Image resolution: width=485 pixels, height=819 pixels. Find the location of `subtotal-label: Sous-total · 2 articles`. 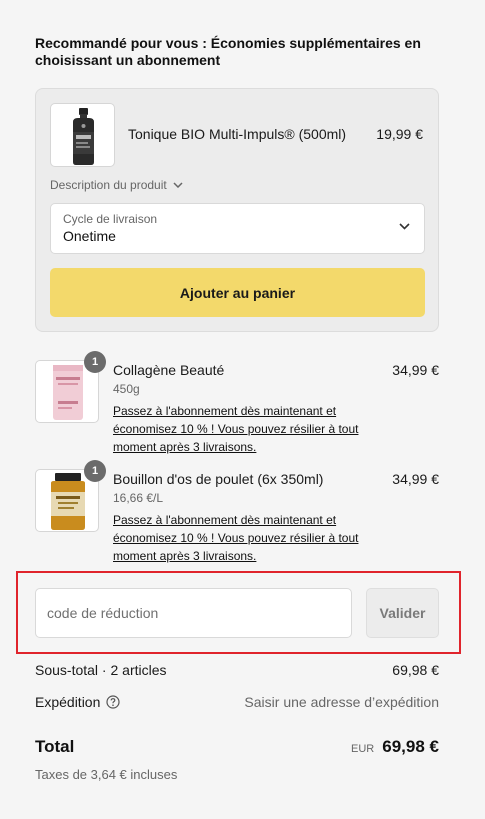

subtotal-label: Sous-total · 2 articles is located at coordinates (101, 670).